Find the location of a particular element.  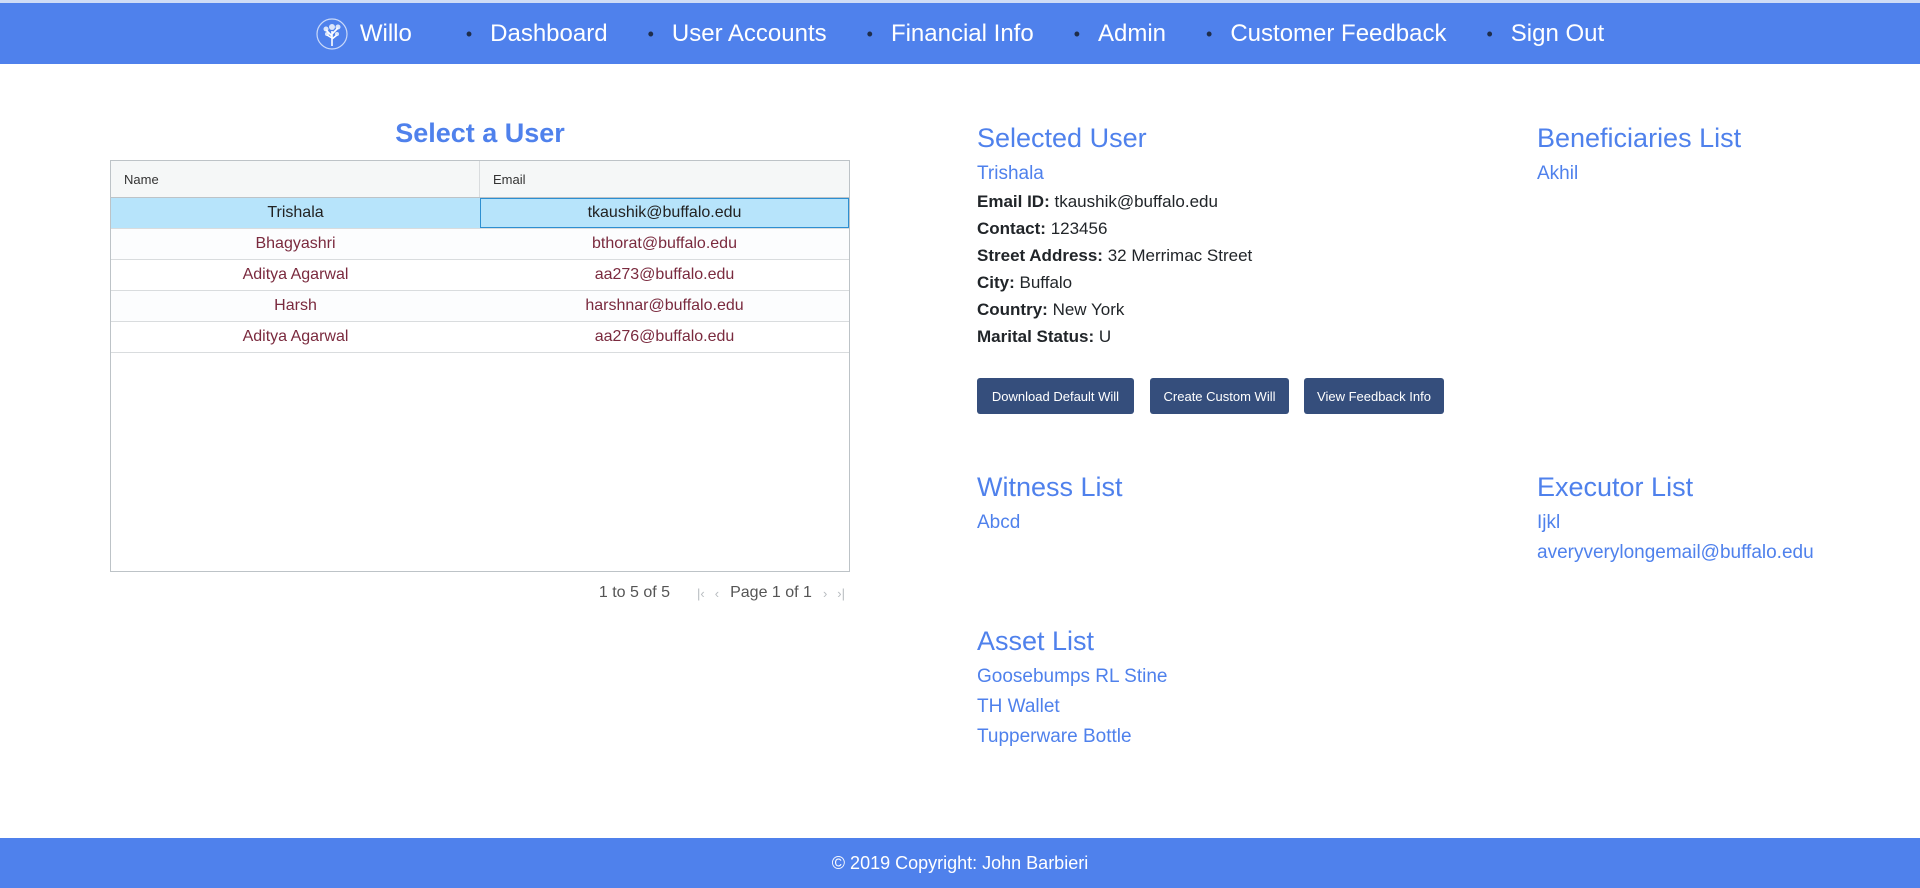

tree-icon is located at coordinates (332, 33).